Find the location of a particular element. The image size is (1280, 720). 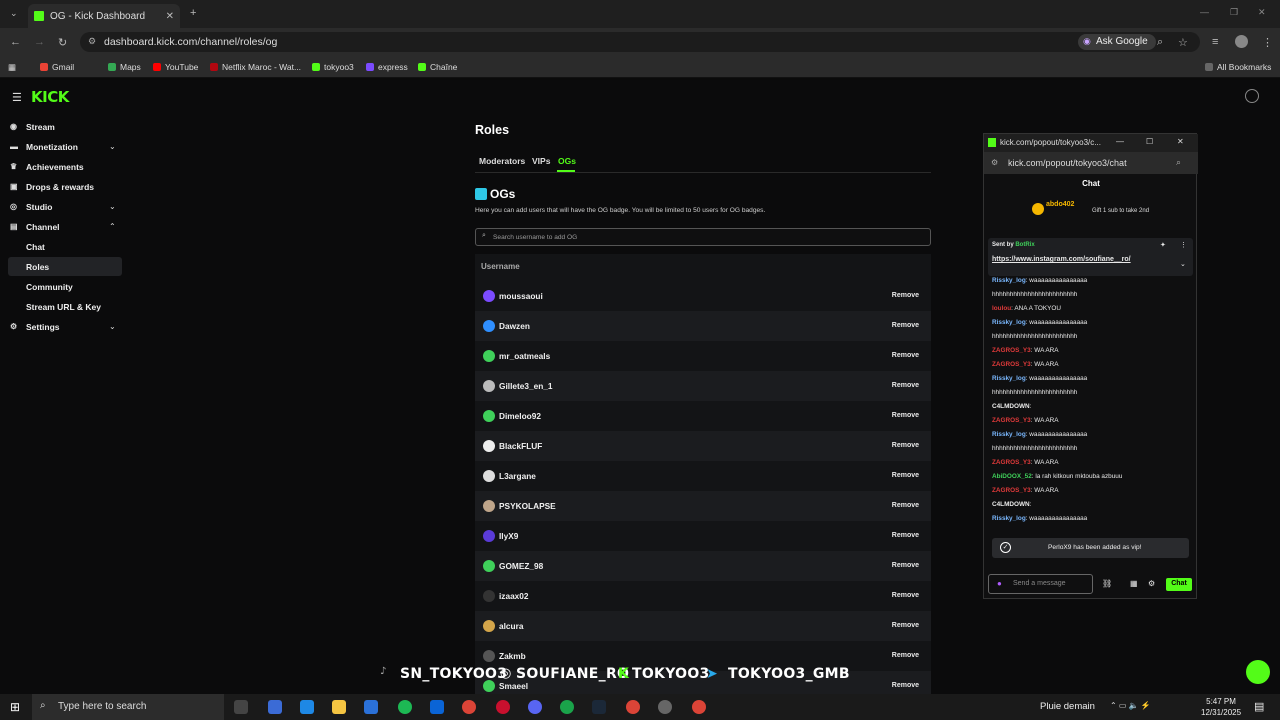

all-bookmarks: All Bookmarks is located at coordinates (1238, 67).